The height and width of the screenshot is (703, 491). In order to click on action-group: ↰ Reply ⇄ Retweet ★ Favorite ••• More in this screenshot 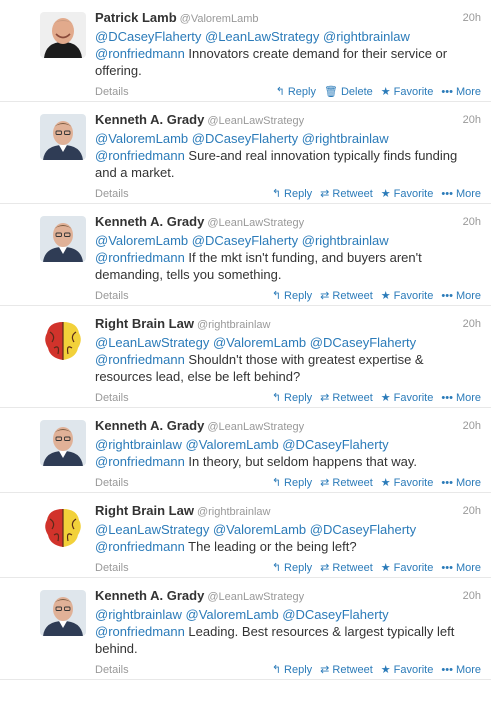, I will do `click(372, 398)`.